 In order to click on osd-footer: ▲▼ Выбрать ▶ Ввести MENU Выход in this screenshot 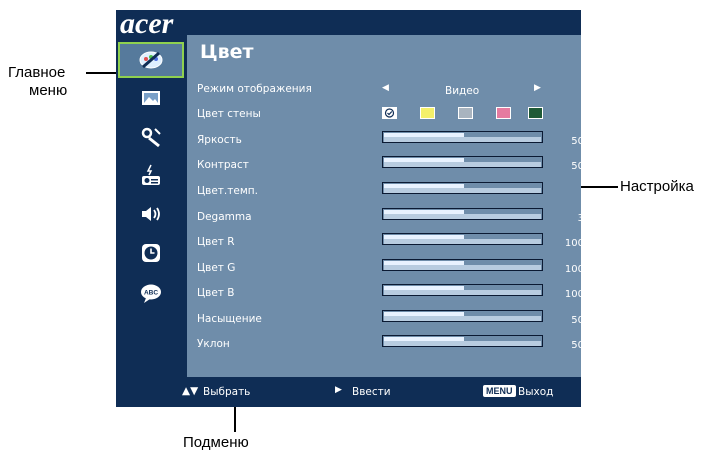, I will do `click(381, 392)`.